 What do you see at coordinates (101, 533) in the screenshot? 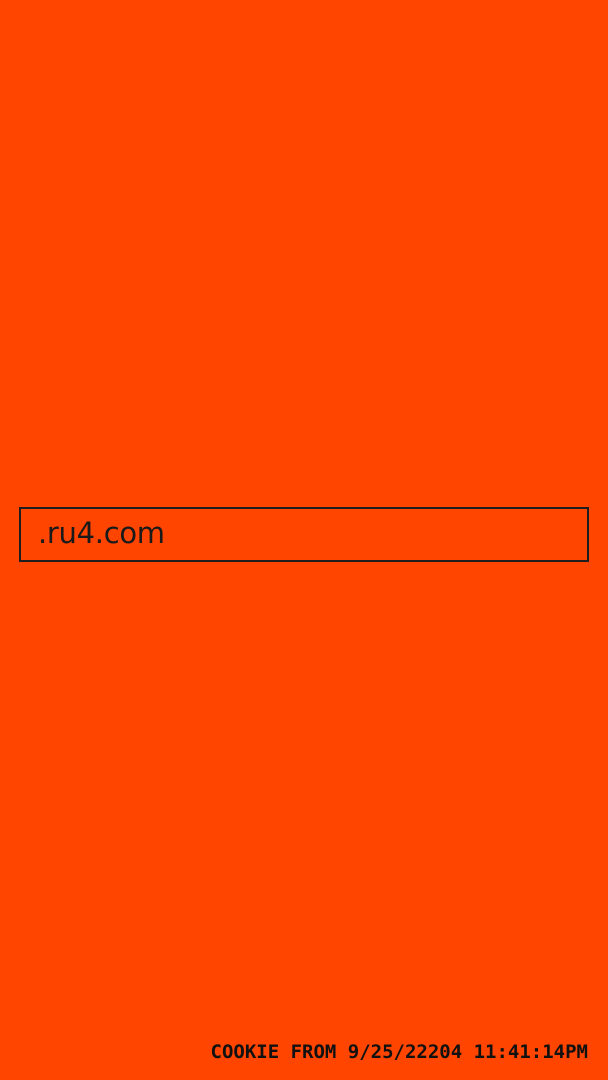
I see `cookie-domain-text: .ru4.com` at bounding box center [101, 533].